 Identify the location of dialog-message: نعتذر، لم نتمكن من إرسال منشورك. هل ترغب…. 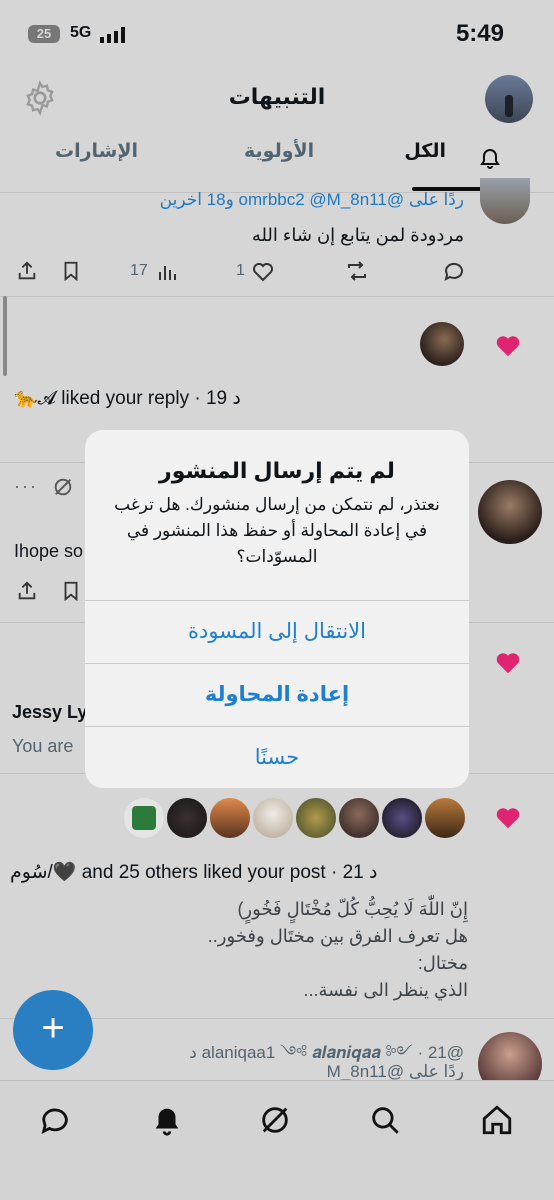
(277, 530).